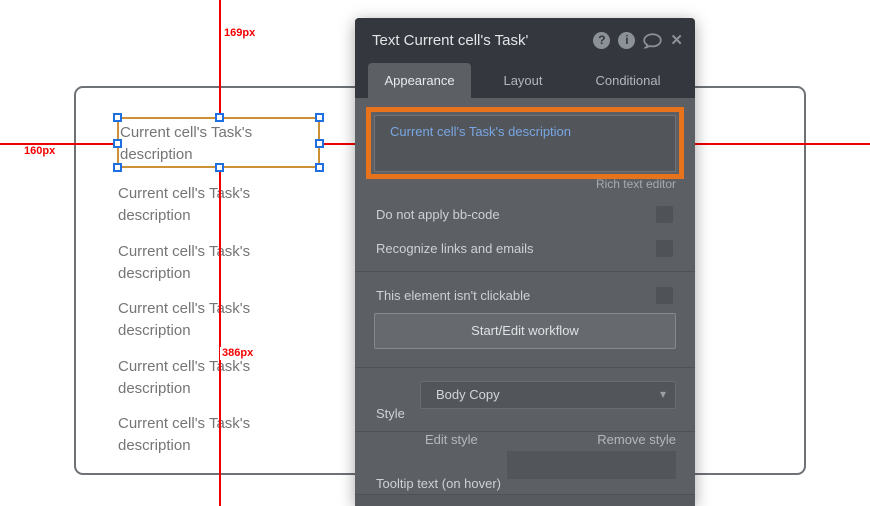 This screenshot has width=870, height=506. Describe the element at coordinates (591, 465) in the screenshot. I see `tooltip-text-input` at that location.